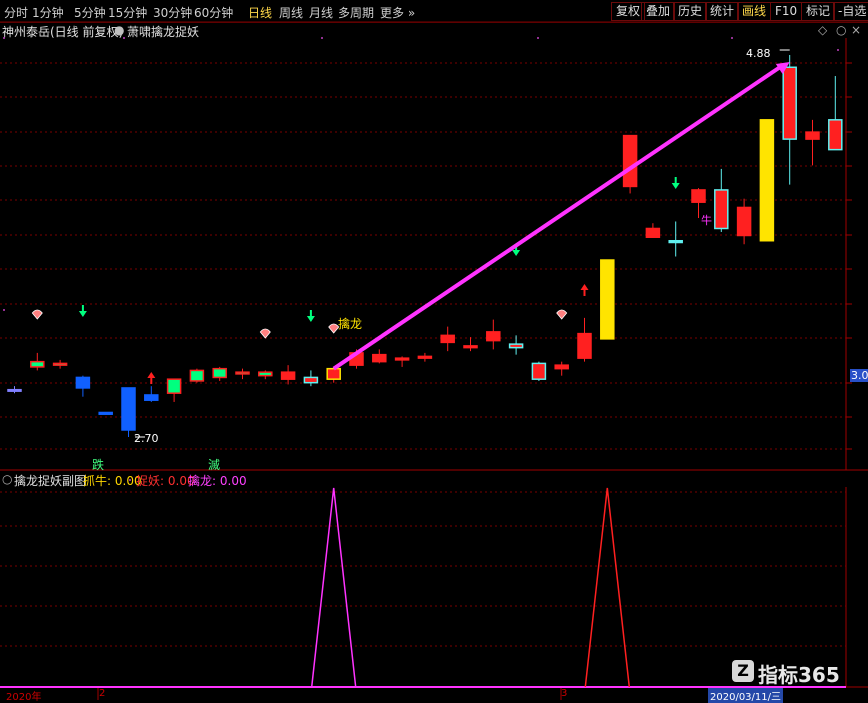 Image resolution: width=868 pixels, height=703 pixels. What do you see at coordinates (214, 465) in the screenshot?
I see `signal-char-mie: 滅` at bounding box center [214, 465].